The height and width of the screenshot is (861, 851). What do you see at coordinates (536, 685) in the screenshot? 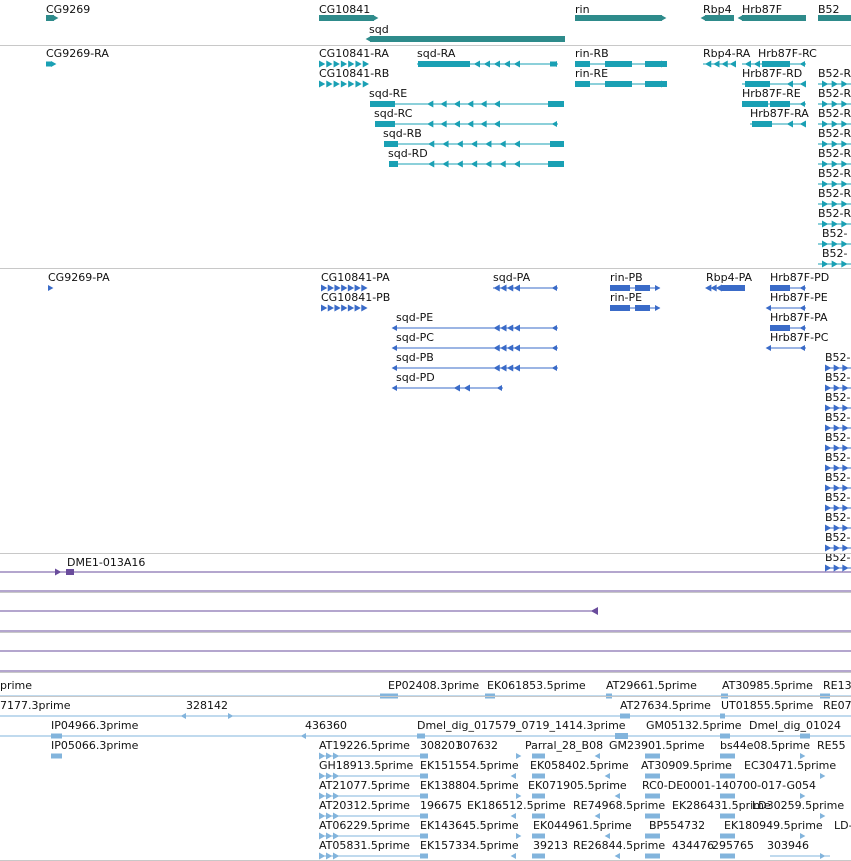
I see `est-label: EK061853.5prime` at bounding box center [536, 685].